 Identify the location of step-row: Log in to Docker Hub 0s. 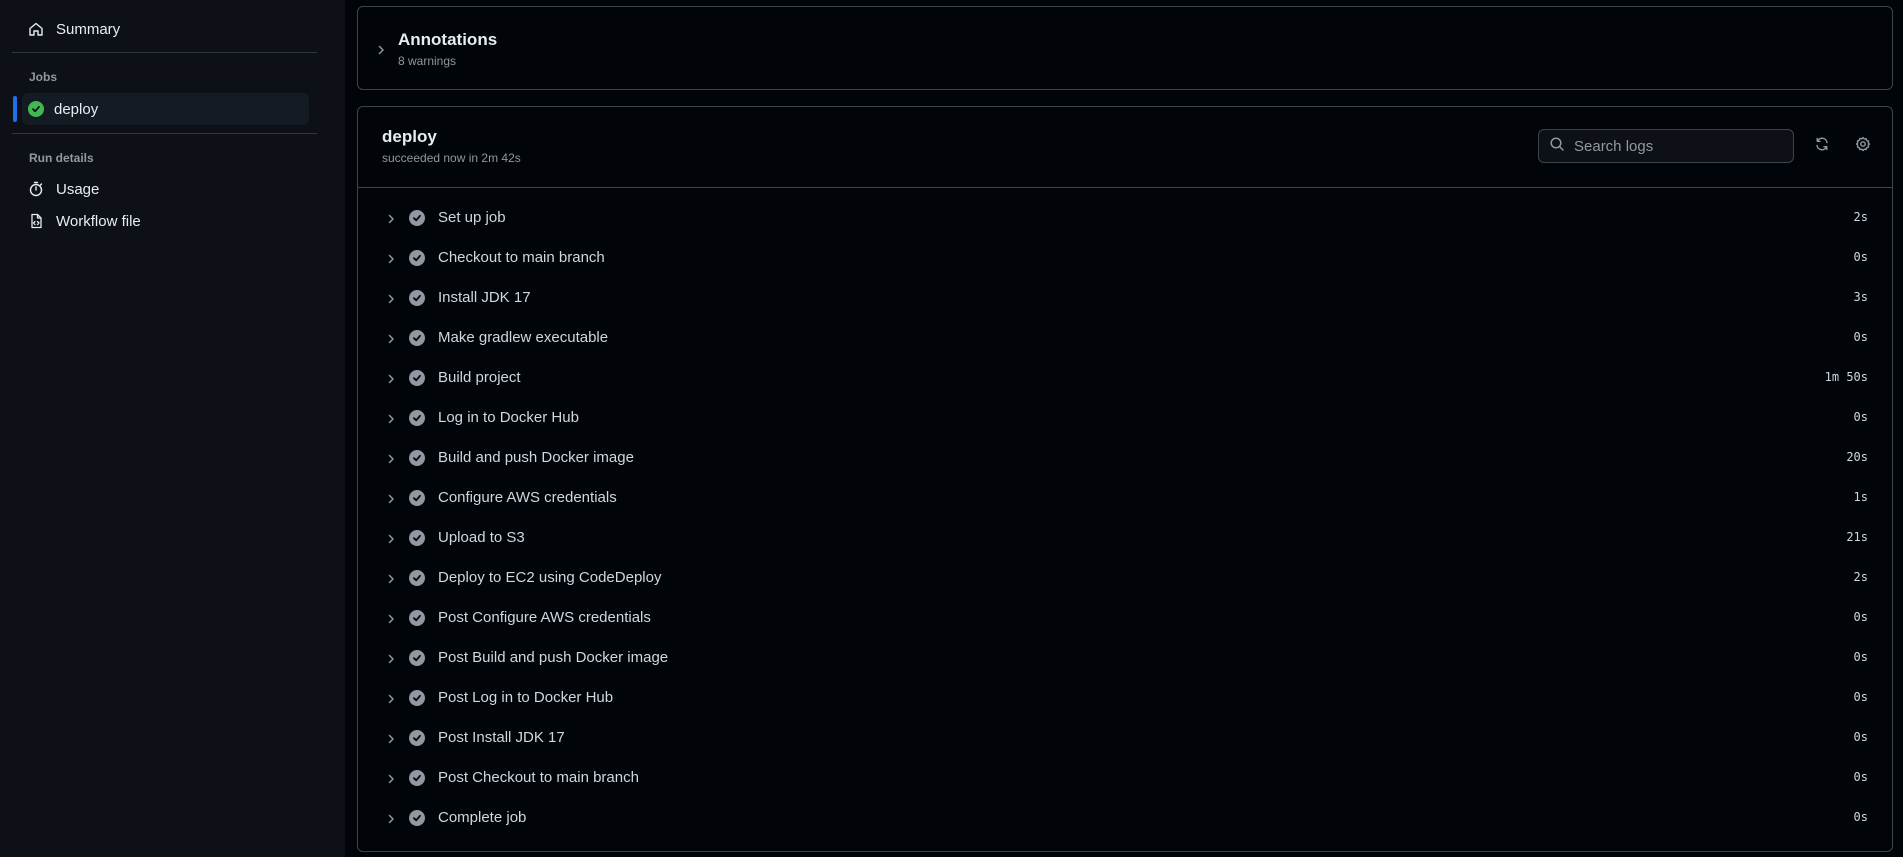
(1125, 418).